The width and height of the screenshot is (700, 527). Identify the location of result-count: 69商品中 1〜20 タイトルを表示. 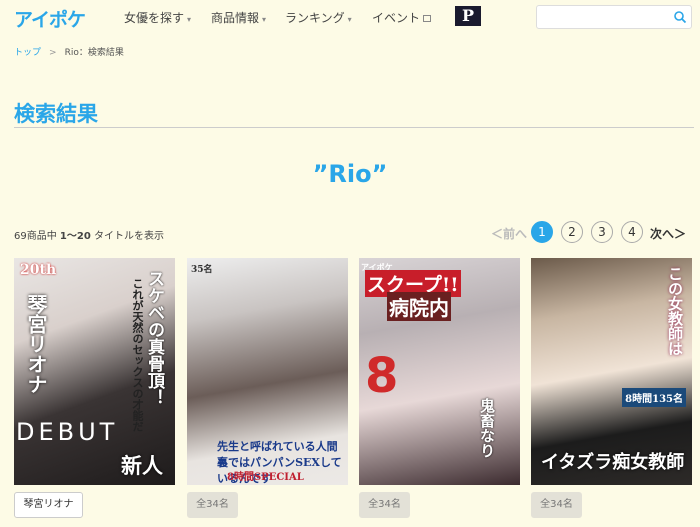
(89, 234).